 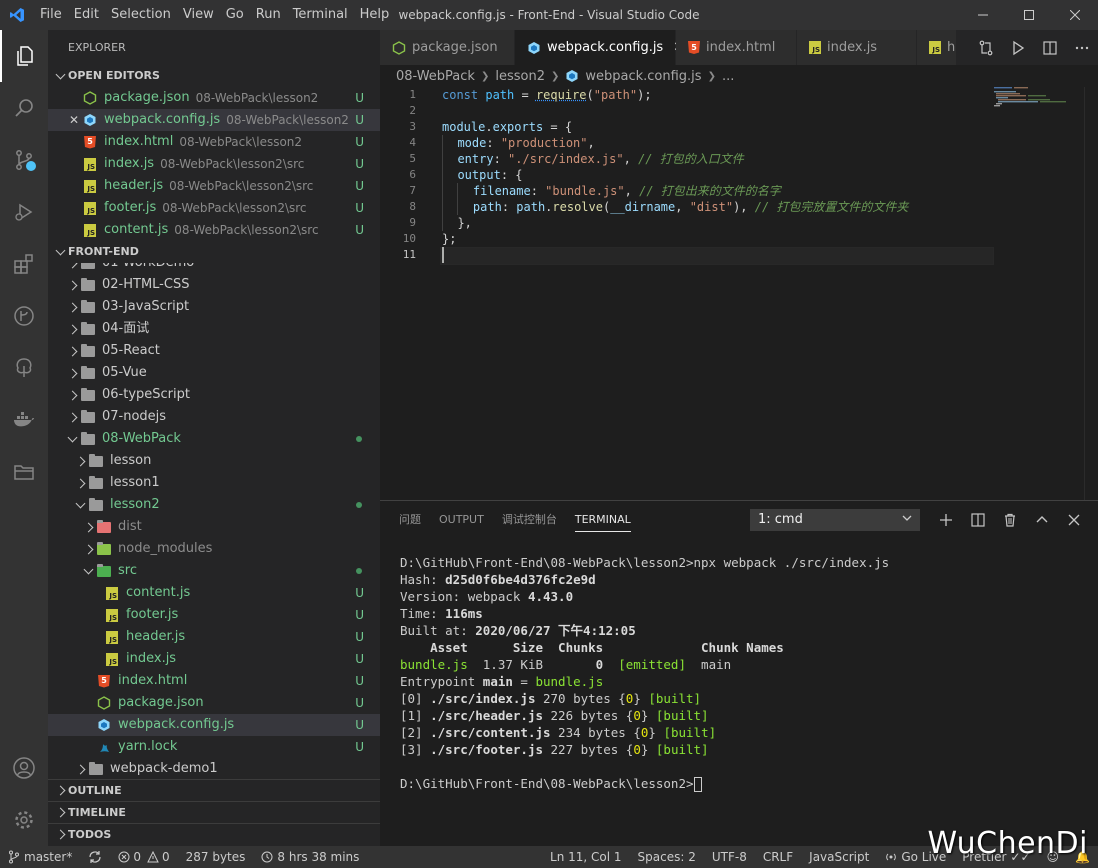 I want to click on breadcrumb-item: webpack.config.js, so click(x=643, y=76).